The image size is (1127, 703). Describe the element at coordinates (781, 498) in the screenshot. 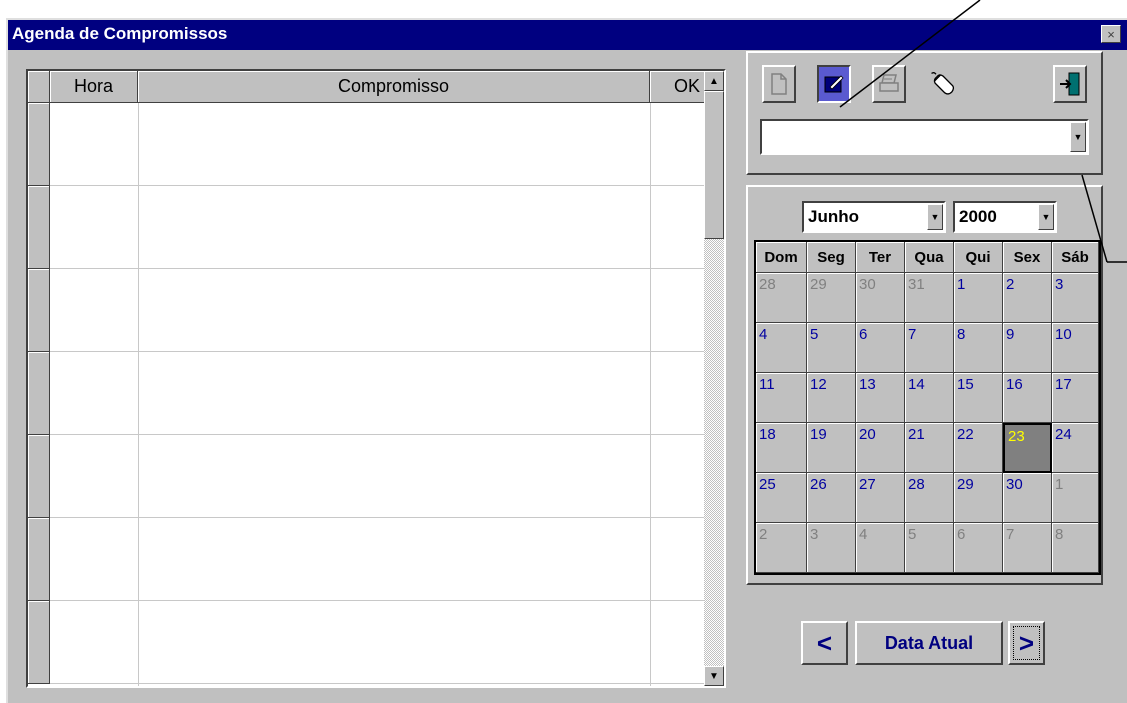

I see `calendar-day: 25` at that location.